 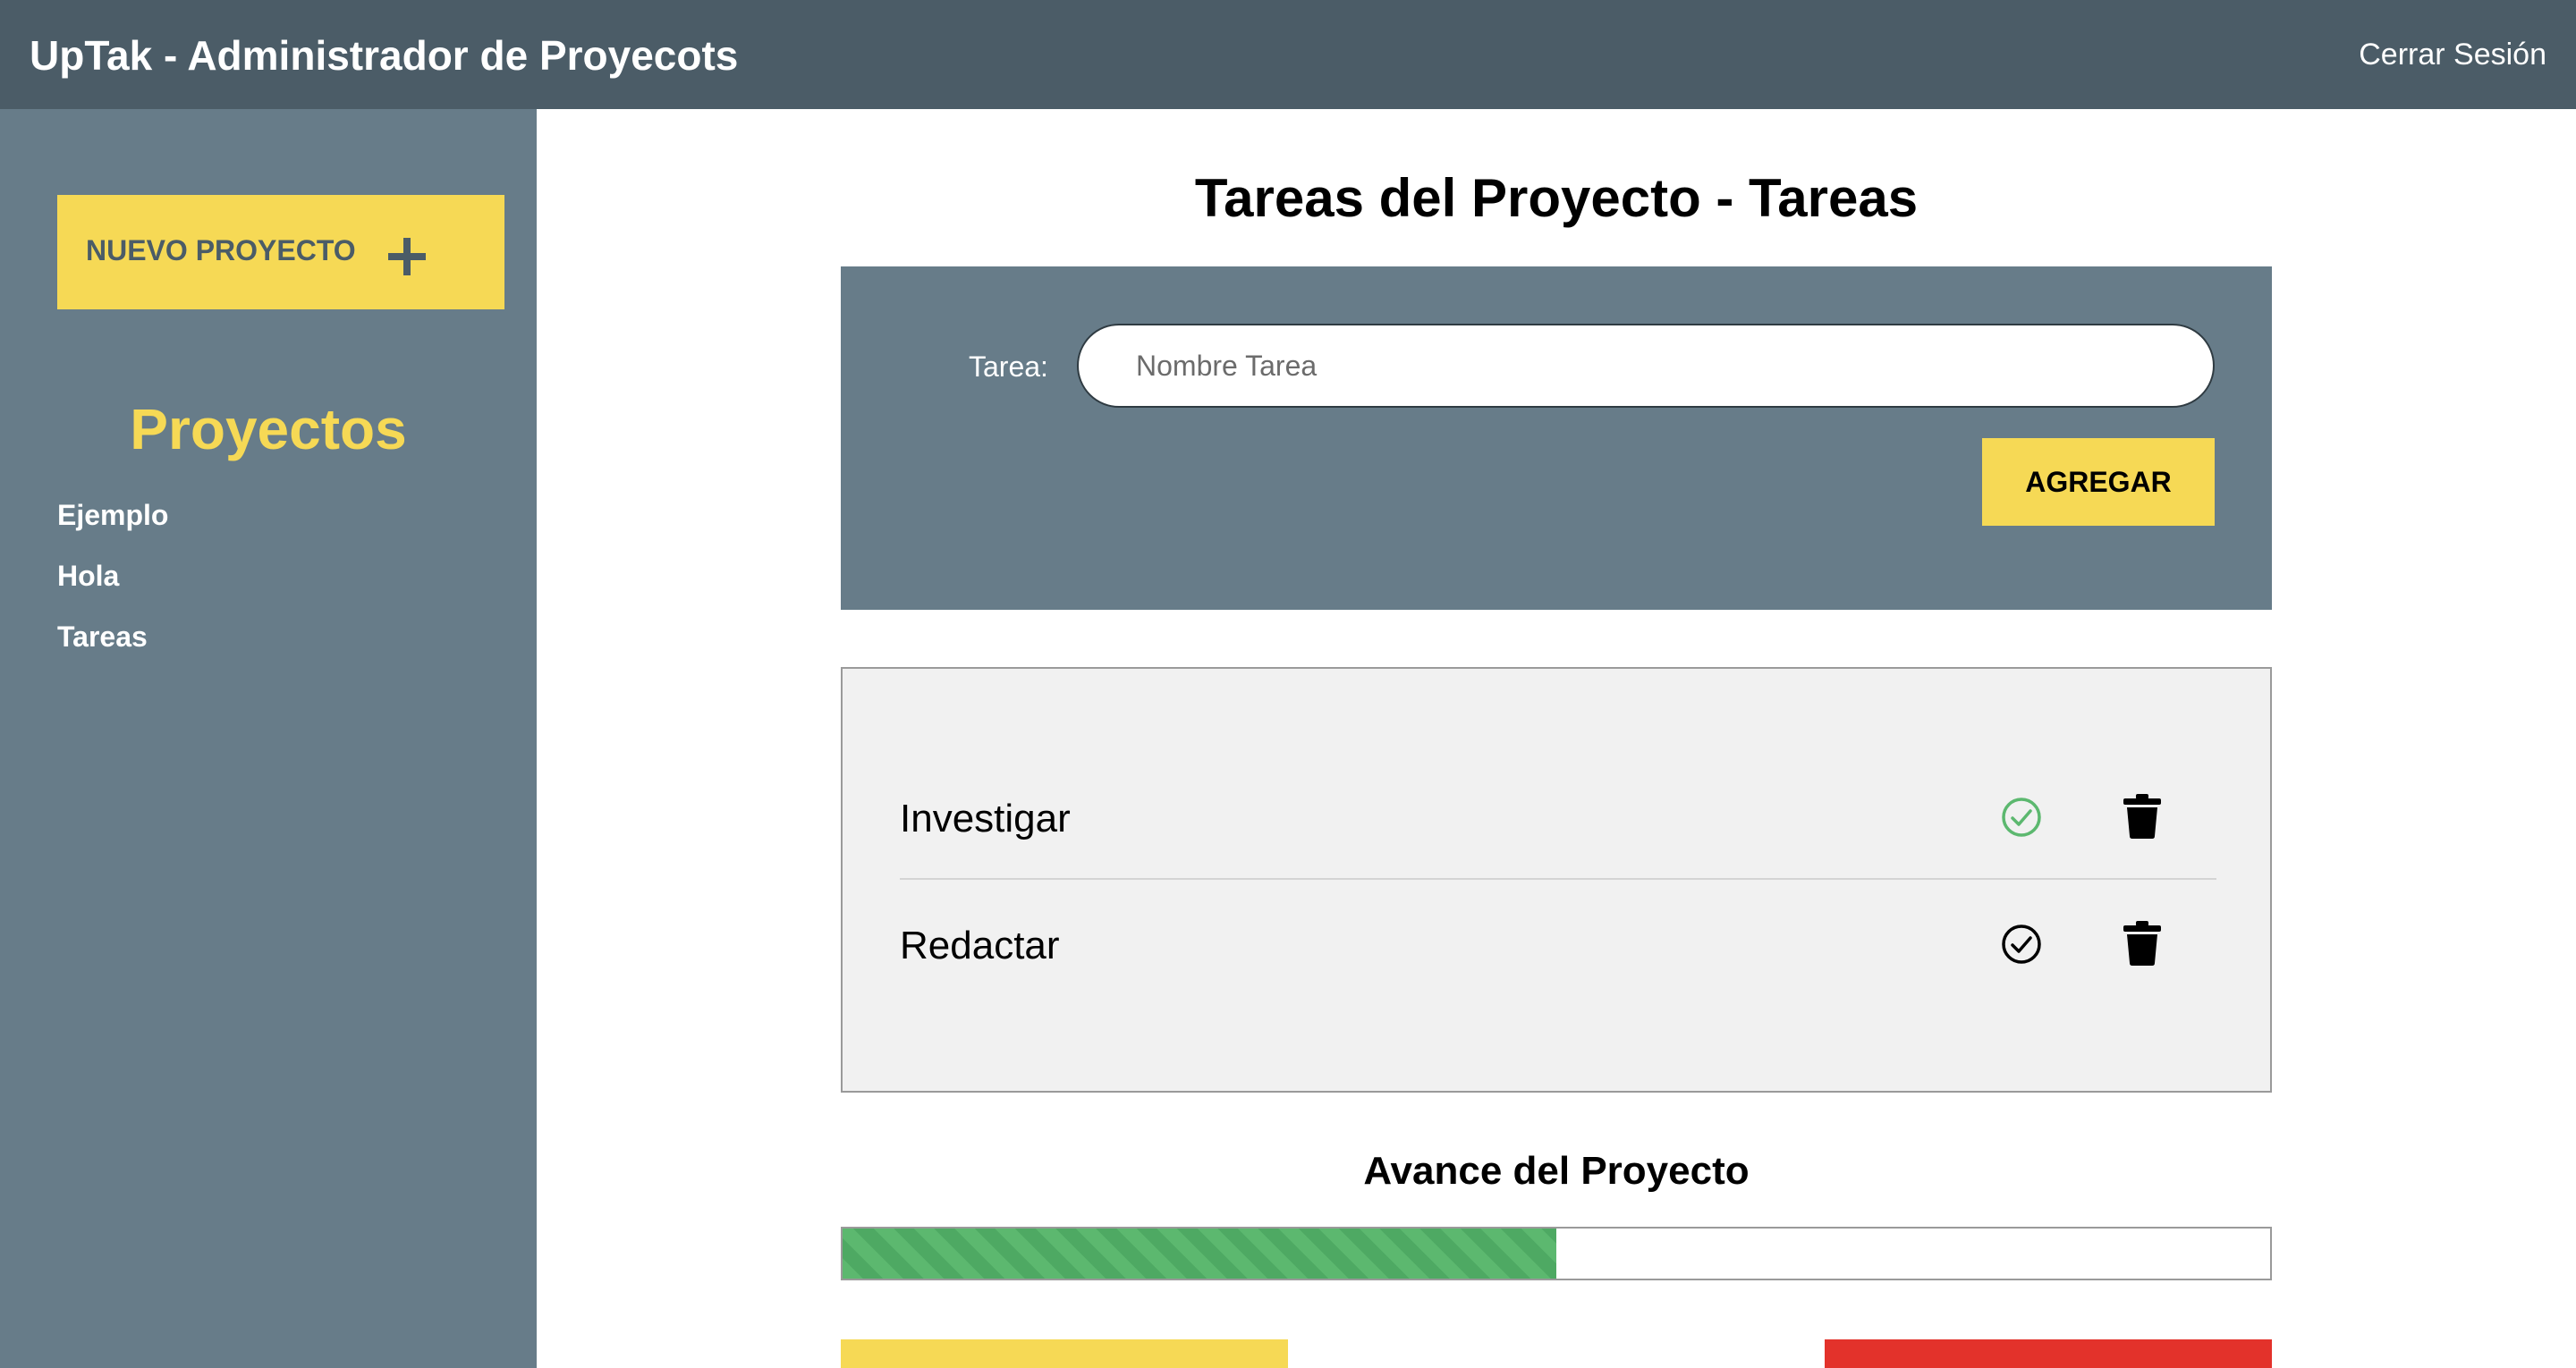 What do you see at coordinates (2452, 55) in the screenshot?
I see `logout-link: Cerrar Sesión` at bounding box center [2452, 55].